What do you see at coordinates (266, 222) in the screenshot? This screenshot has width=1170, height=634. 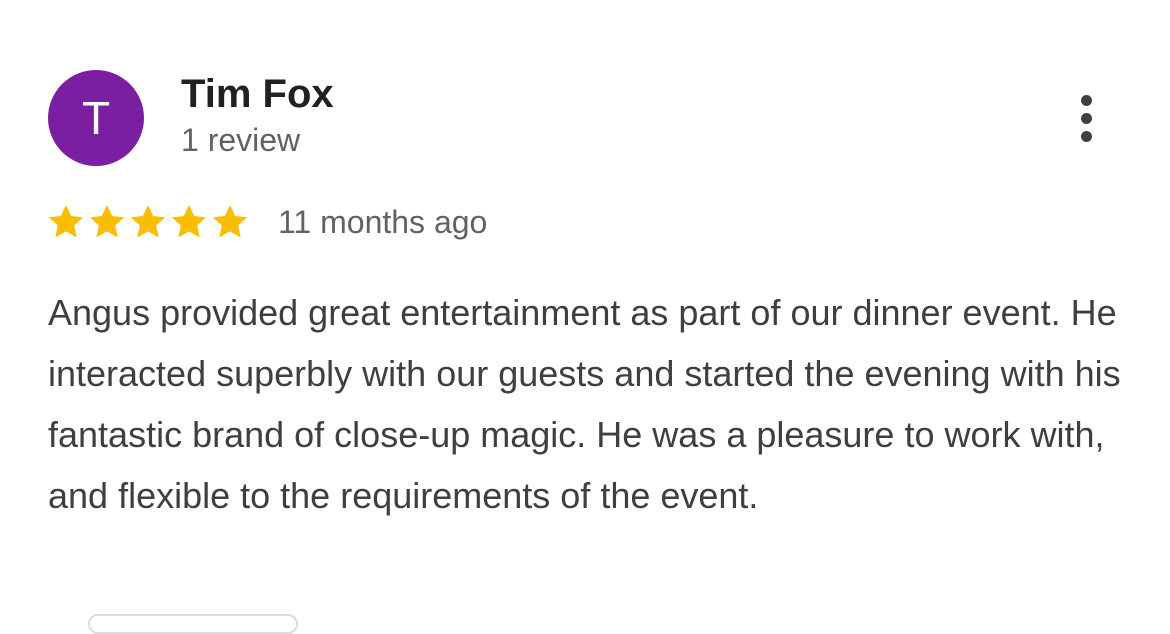 I see `rating-row: 11 months ago` at bounding box center [266, 222].